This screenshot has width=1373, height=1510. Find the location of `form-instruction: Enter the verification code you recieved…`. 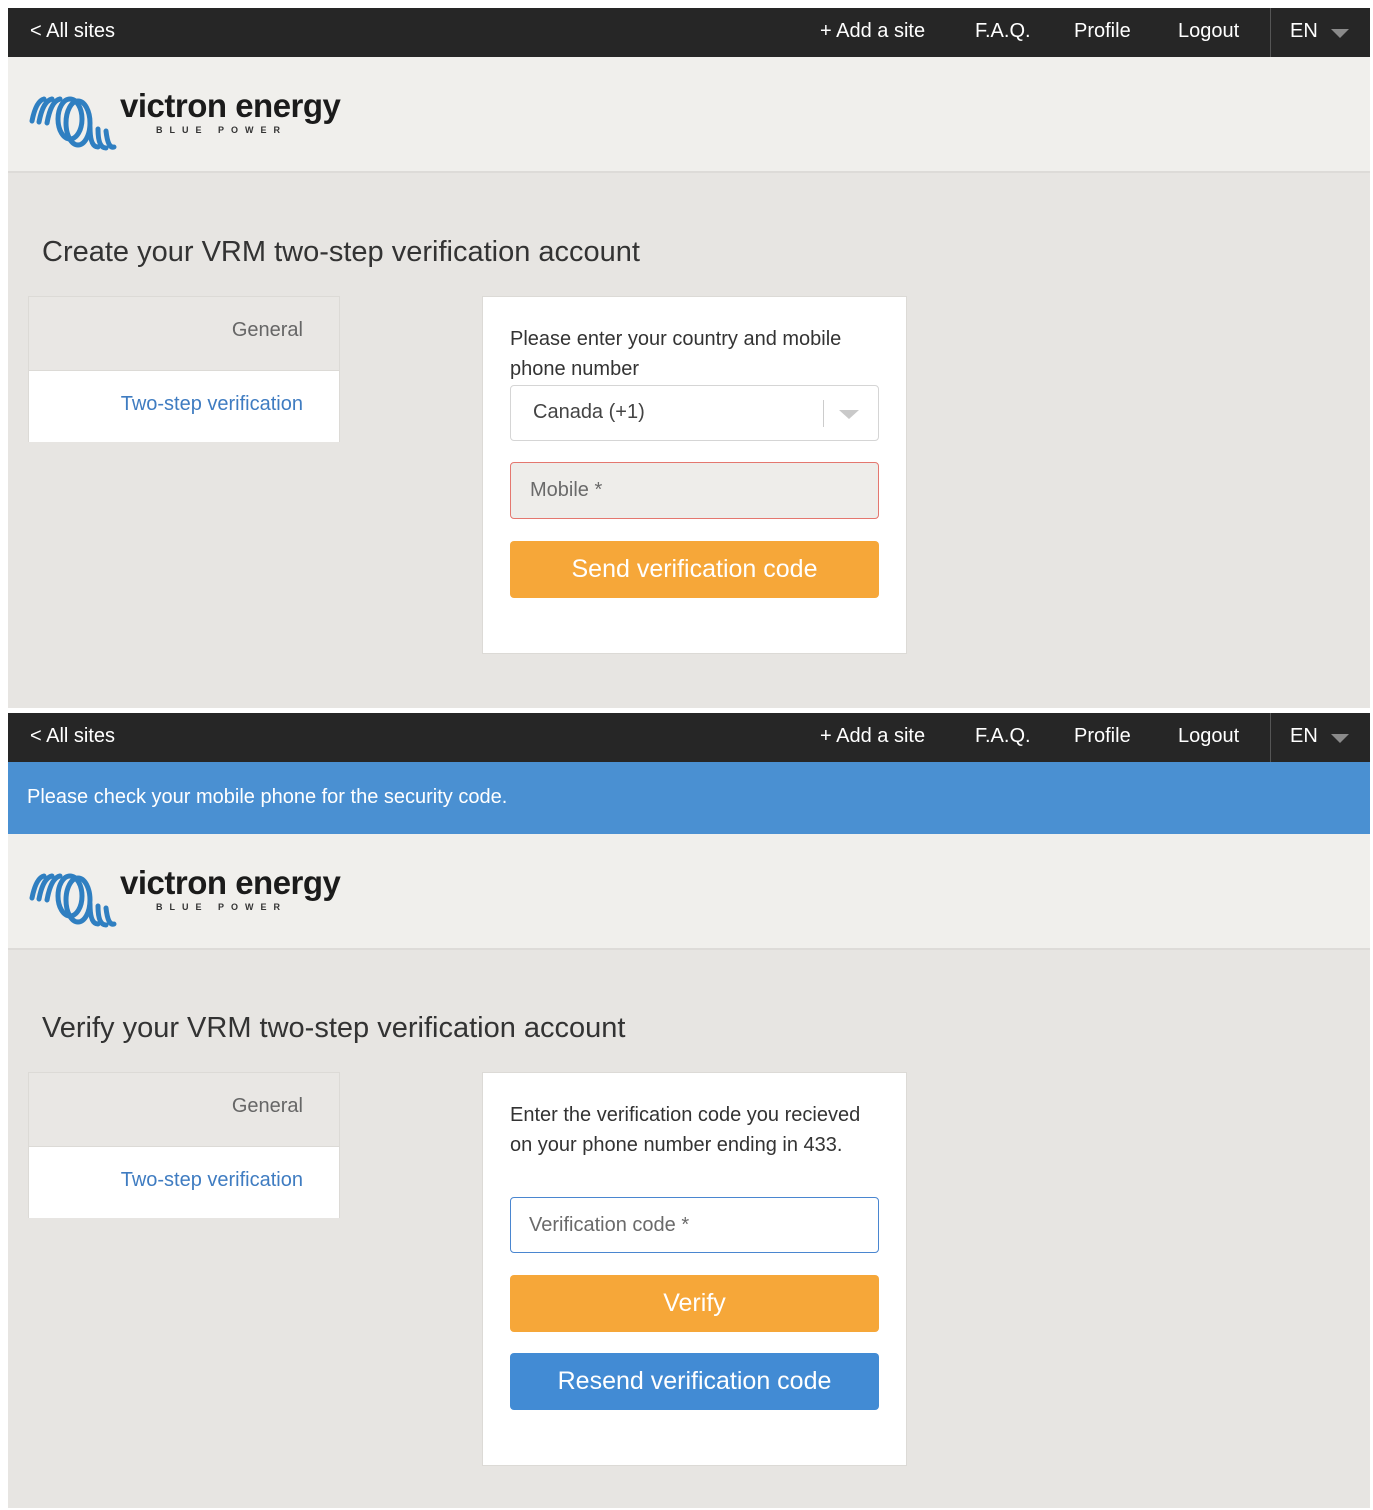

form-instruction: Enter the verification code you recieved… is located at coordinates (685, 1130).